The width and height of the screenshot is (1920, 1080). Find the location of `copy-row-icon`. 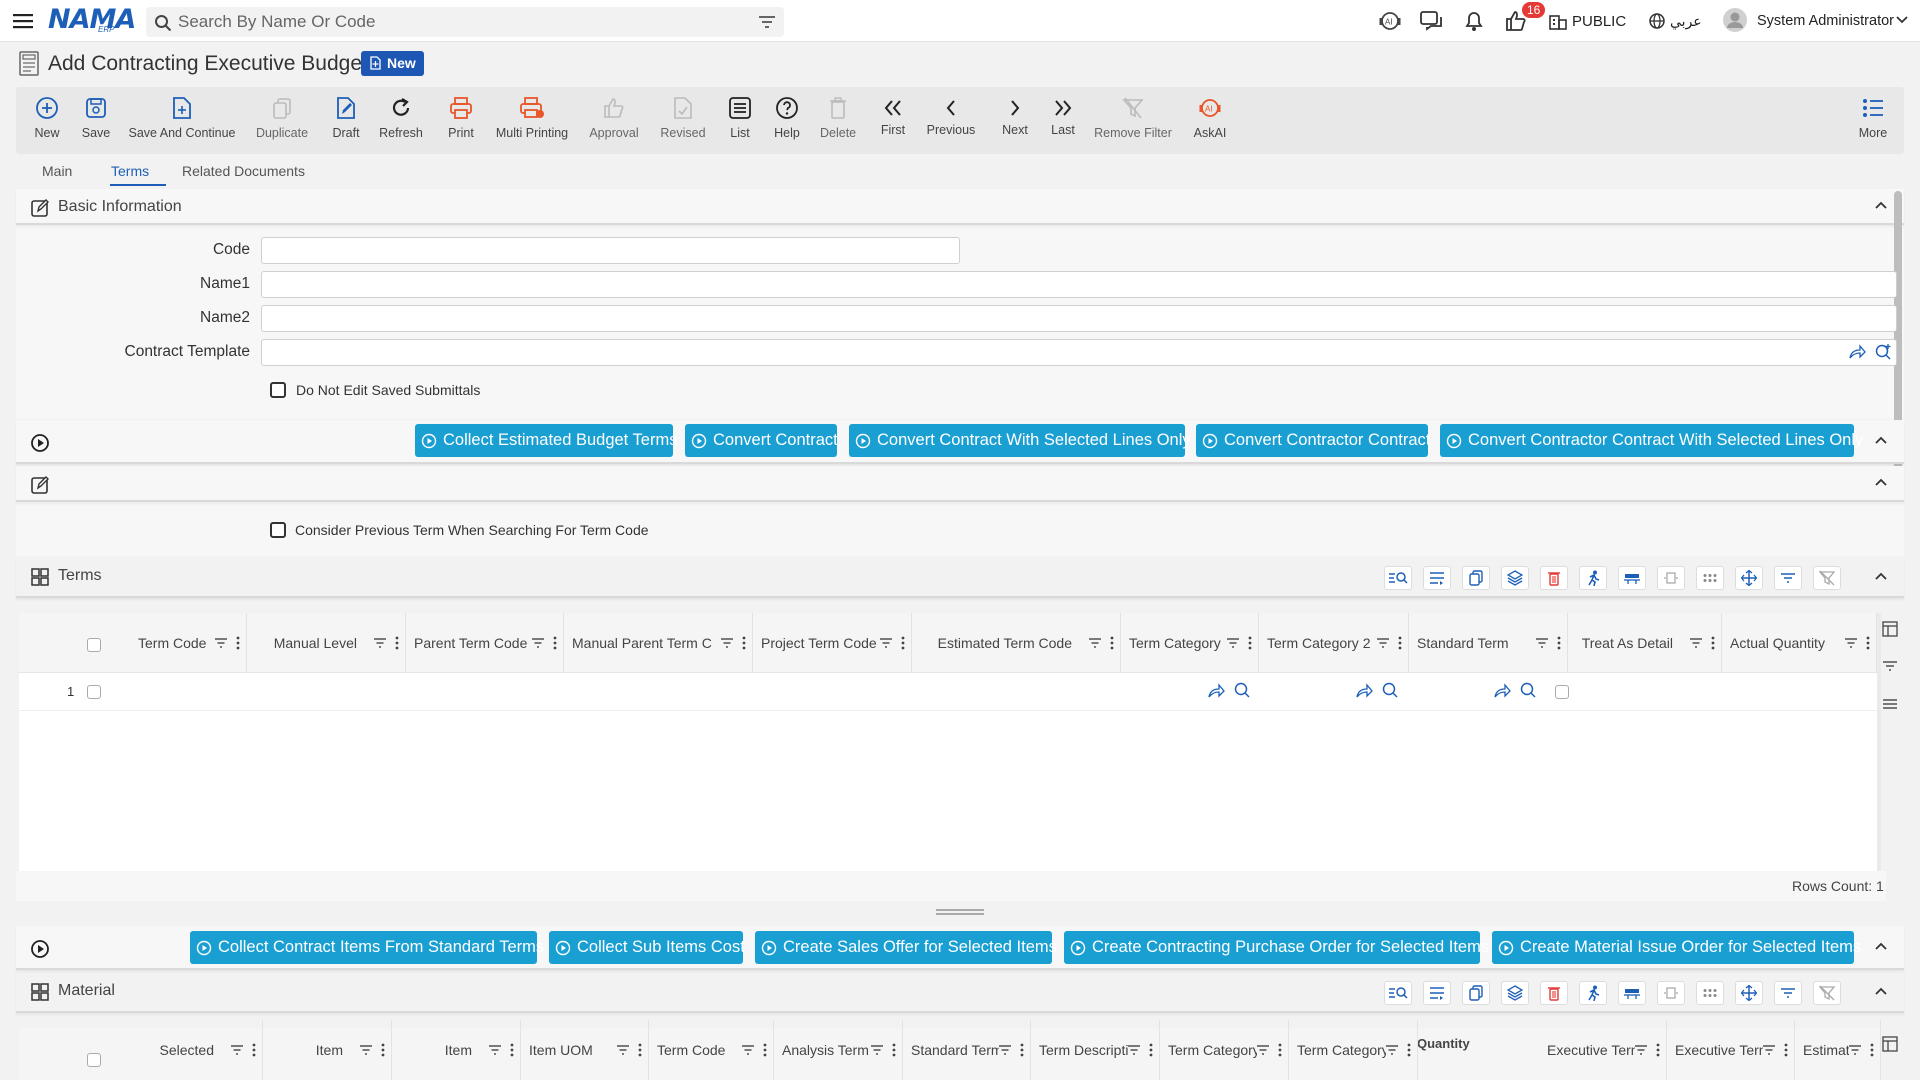

copy-row-icon is located at coordinates (1476, 578).